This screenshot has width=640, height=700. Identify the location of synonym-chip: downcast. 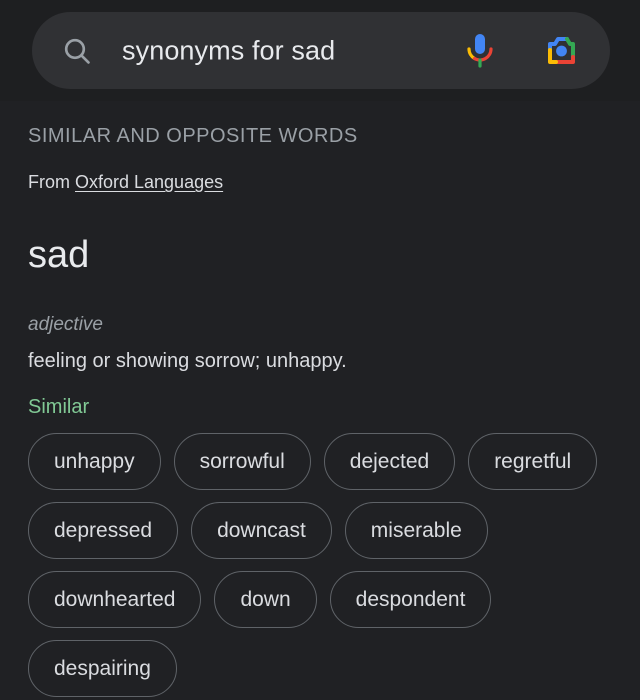
(261, 530).